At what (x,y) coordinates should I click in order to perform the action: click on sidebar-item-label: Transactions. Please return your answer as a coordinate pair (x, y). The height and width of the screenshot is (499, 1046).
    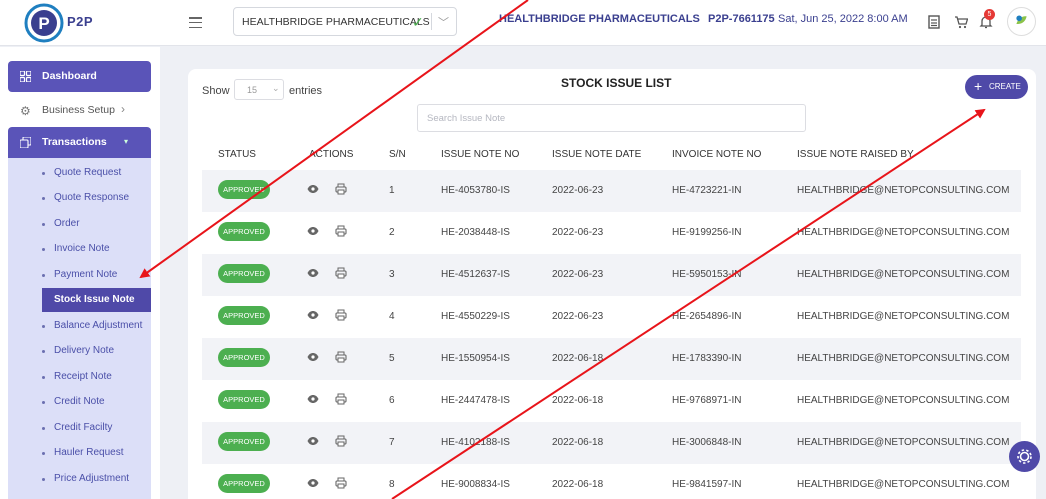
    Looking at the image, I should click on (74, 142).